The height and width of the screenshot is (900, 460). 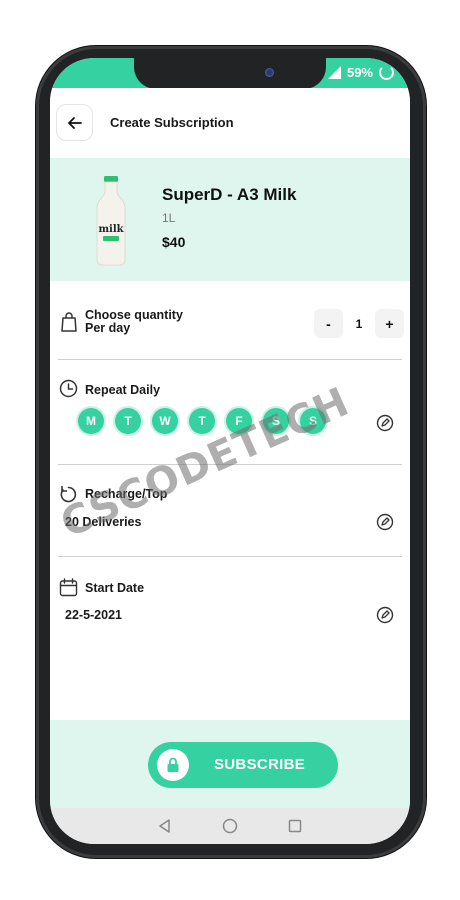 What do you see at coordinates (174, 242) in the screenshot?
I see `product-price: $40` at bounding box center [174, 242].